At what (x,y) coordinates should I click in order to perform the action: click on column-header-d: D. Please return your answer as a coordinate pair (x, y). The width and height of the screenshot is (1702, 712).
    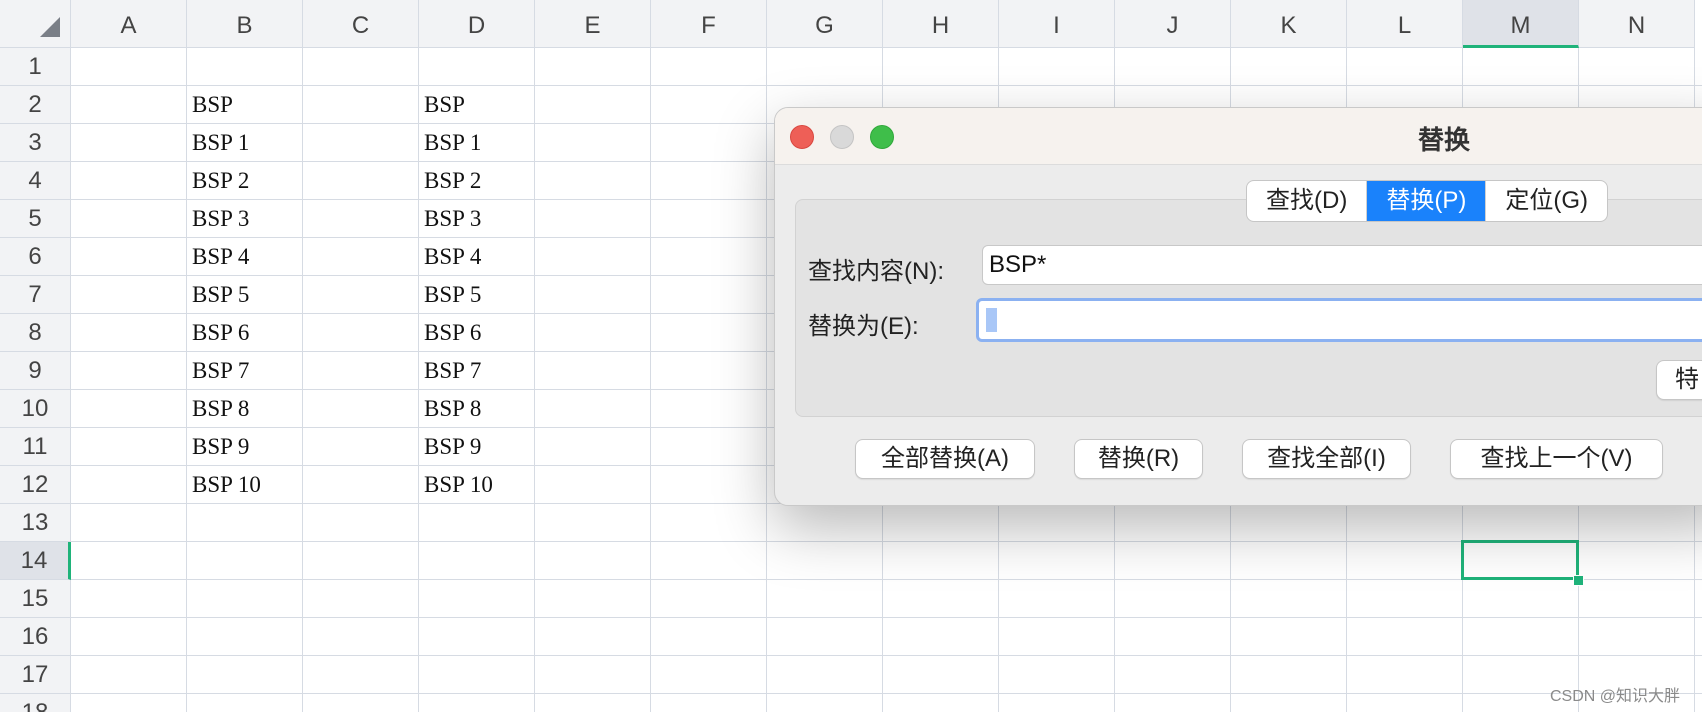
    Looking at the image, I should click on (477, 24).